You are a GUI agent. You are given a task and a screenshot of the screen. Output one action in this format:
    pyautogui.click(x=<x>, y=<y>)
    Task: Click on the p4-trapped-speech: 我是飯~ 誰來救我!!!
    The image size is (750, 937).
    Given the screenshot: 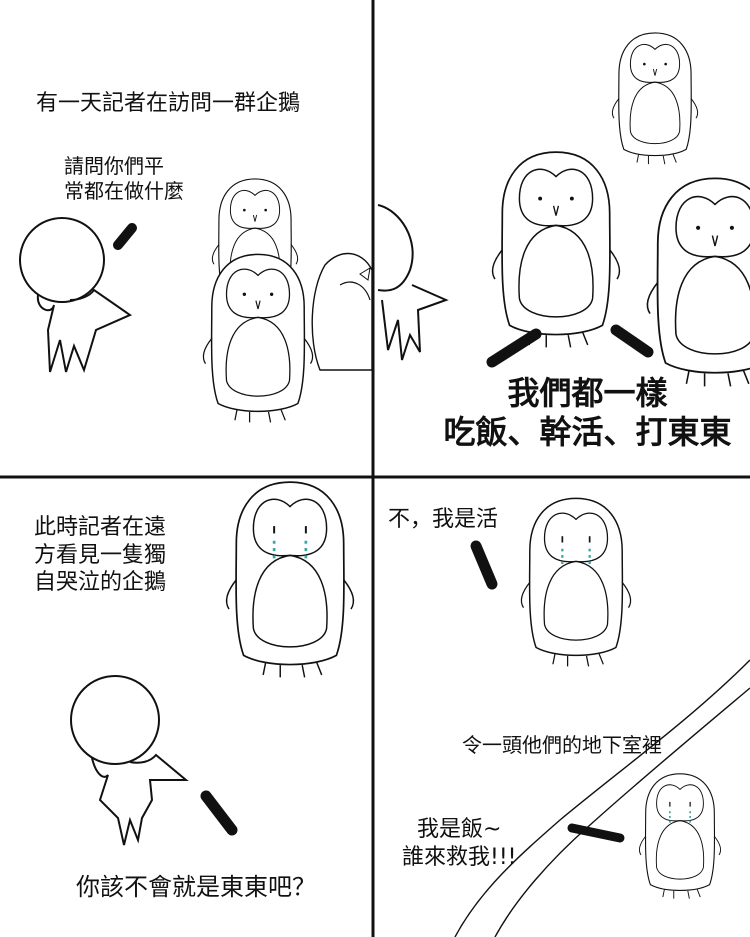 What is the action you would take?
    pyautogui.click(x=459, y=843)
    